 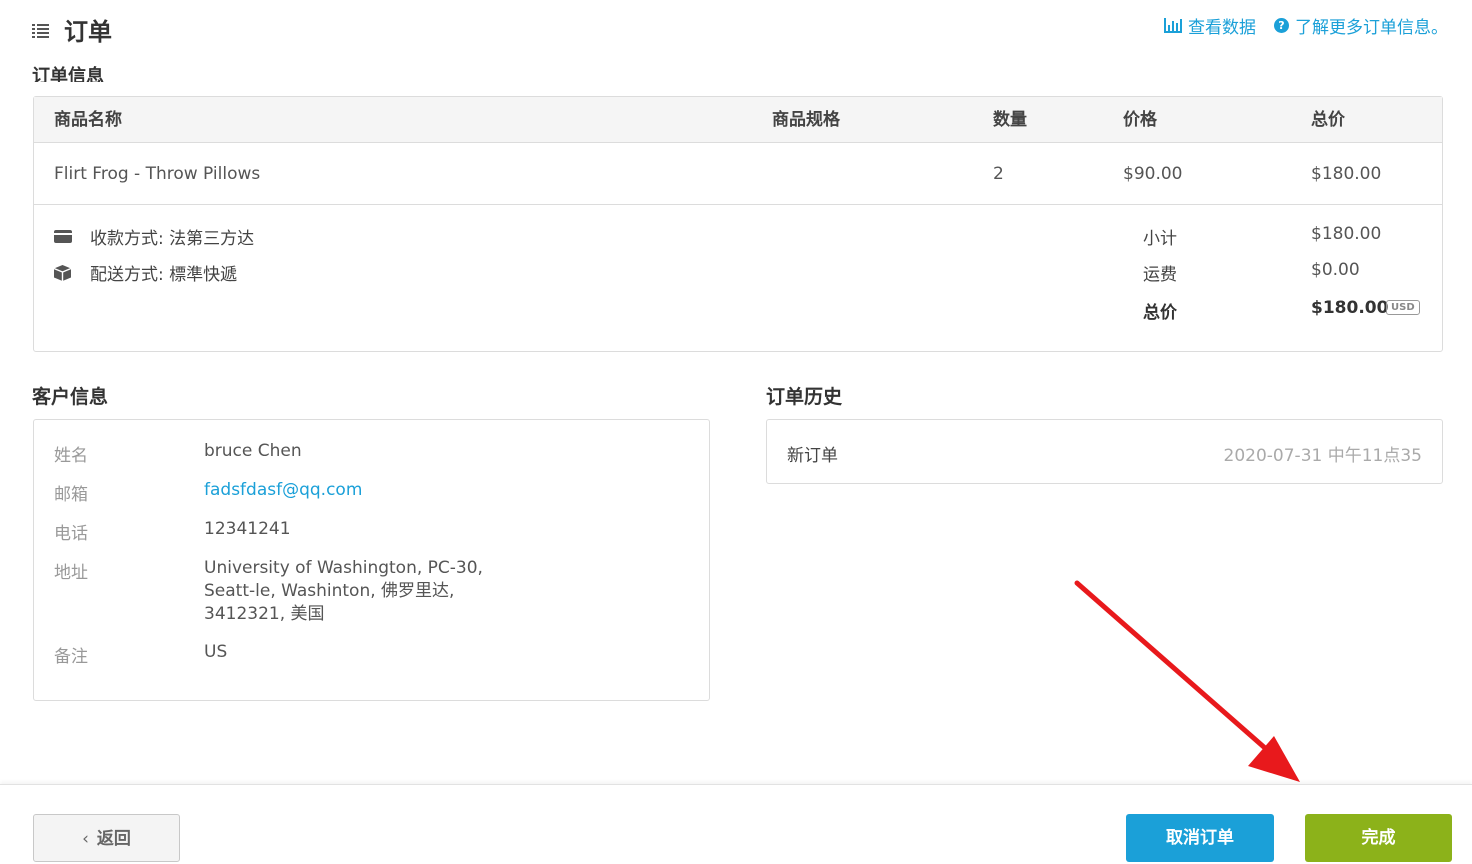 What do you see at coordinates (71, 534) in the screenshot?
I see `phone-label: 电话` at bounding box center [71, 534].